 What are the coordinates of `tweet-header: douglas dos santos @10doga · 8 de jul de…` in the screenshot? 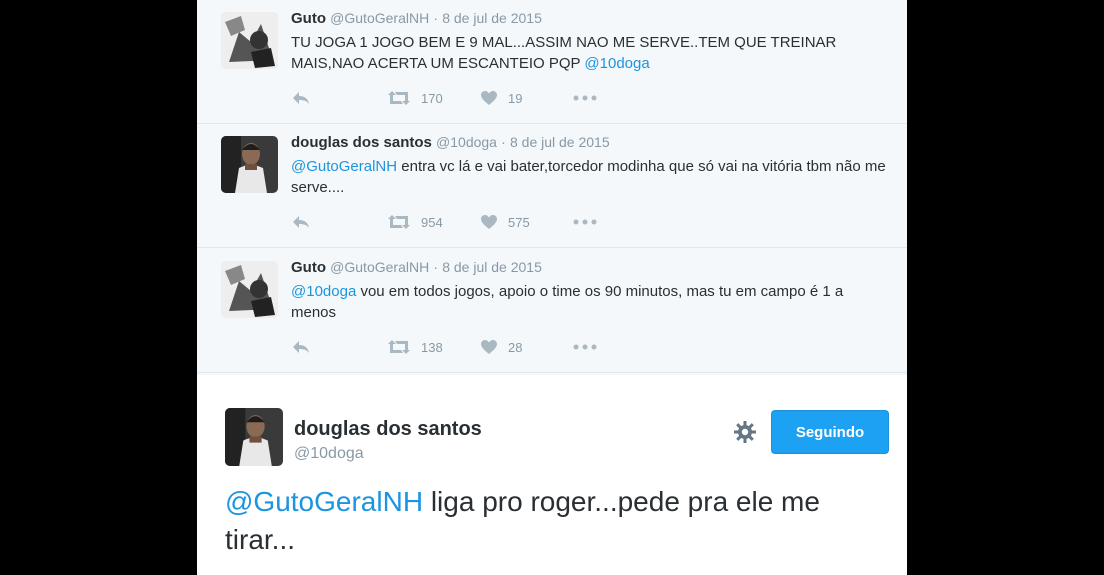 It's located at (450, 142).